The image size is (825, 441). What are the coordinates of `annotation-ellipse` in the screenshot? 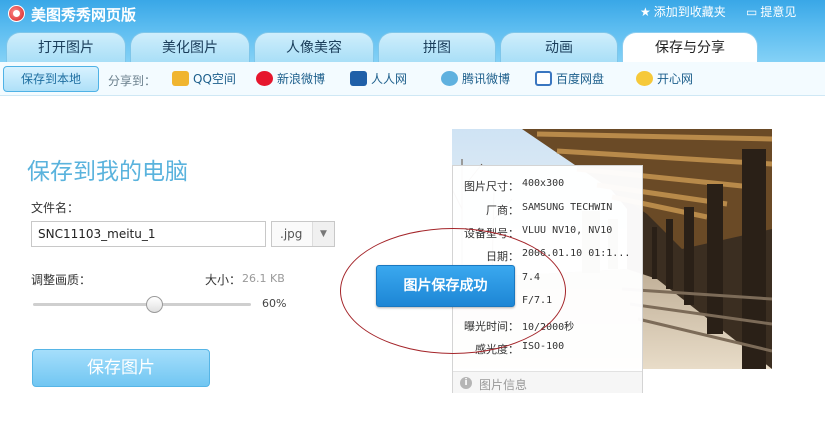 It's located at (453, 291).